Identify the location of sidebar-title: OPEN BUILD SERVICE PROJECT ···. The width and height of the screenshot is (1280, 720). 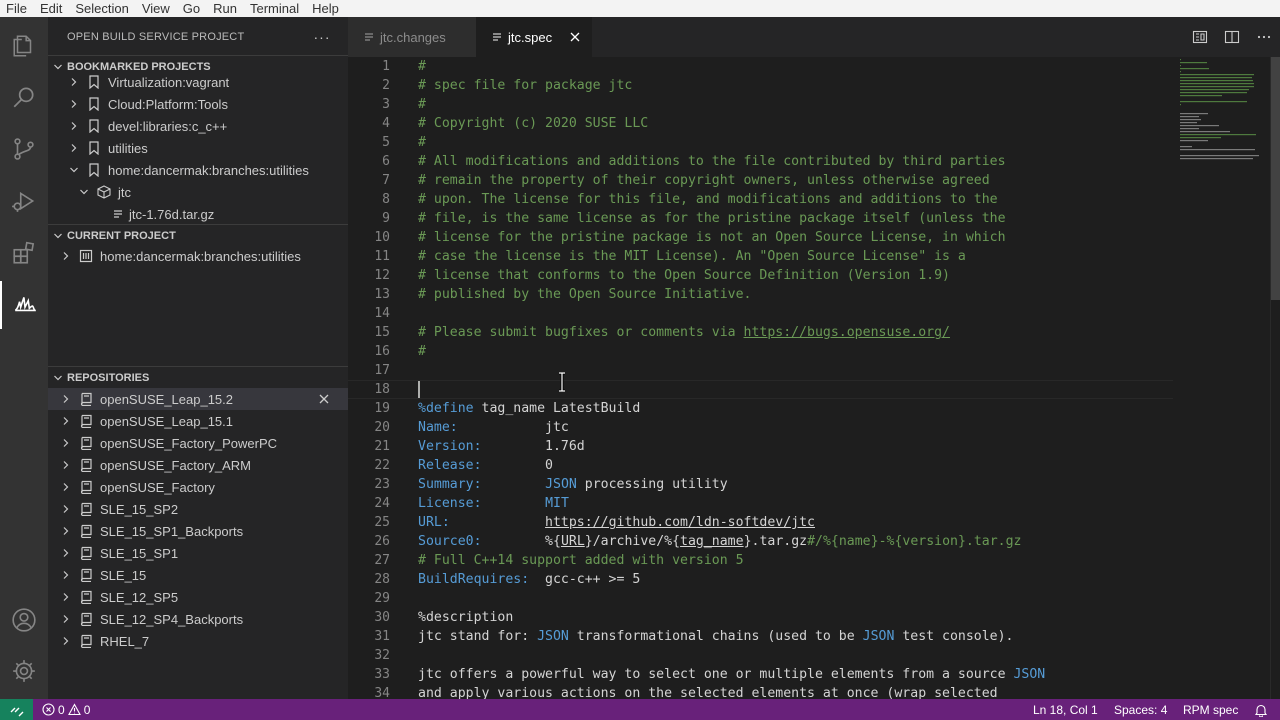
(198, 37).